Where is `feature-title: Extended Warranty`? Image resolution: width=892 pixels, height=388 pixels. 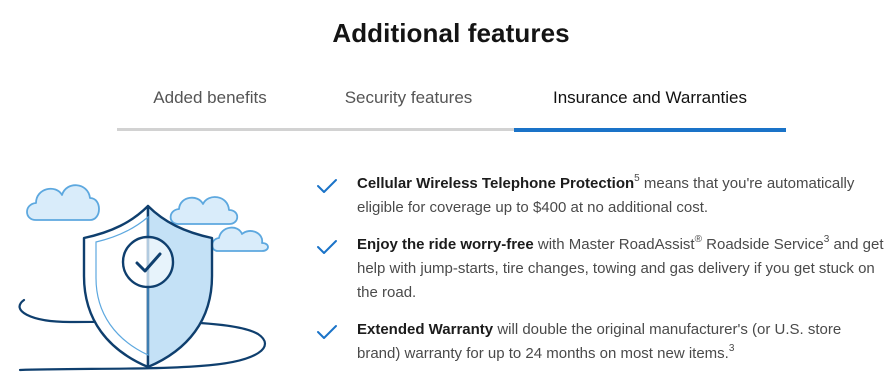 feature-title: Extended Warranty is located at coordinates (425, 329).